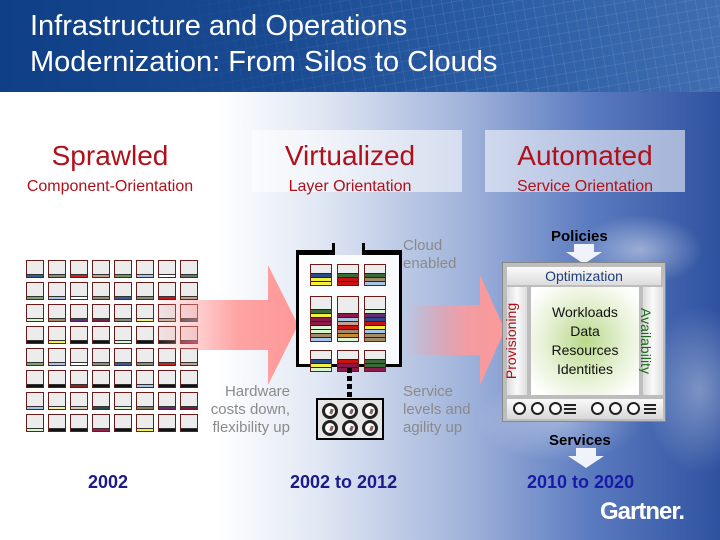 The width and height of the screenshot is (720, 540). I want to click on asset-item: Data, so click(585, 331).